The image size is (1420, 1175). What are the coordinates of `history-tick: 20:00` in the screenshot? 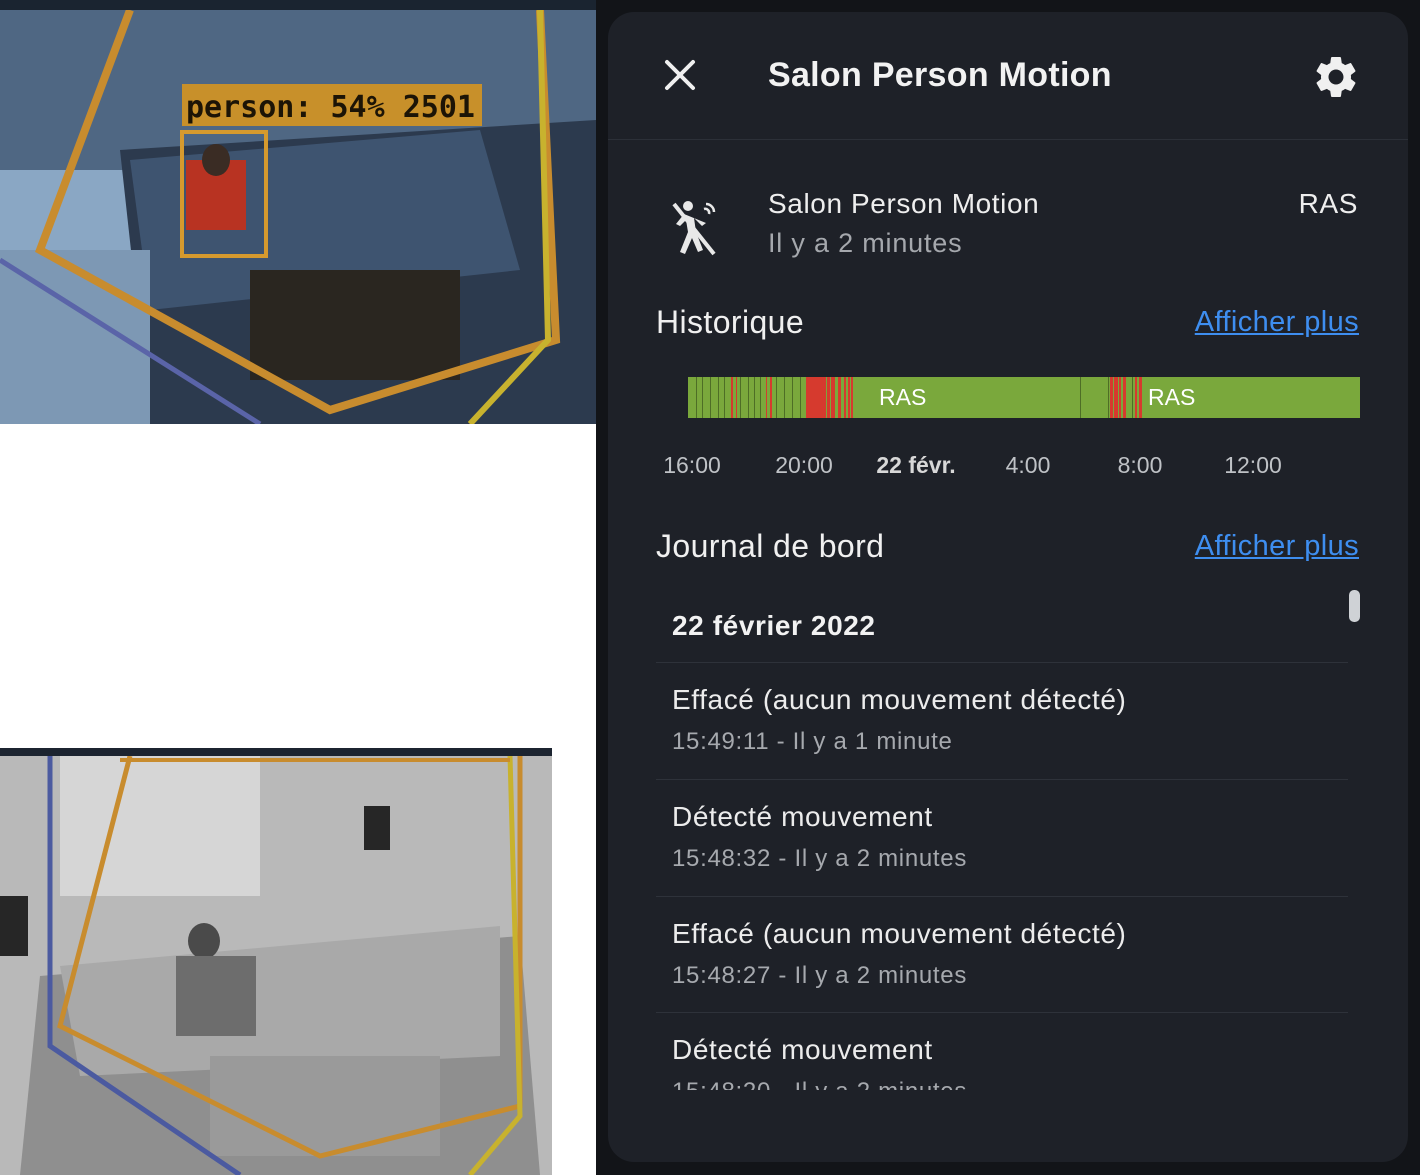 It's located at (804, 465).